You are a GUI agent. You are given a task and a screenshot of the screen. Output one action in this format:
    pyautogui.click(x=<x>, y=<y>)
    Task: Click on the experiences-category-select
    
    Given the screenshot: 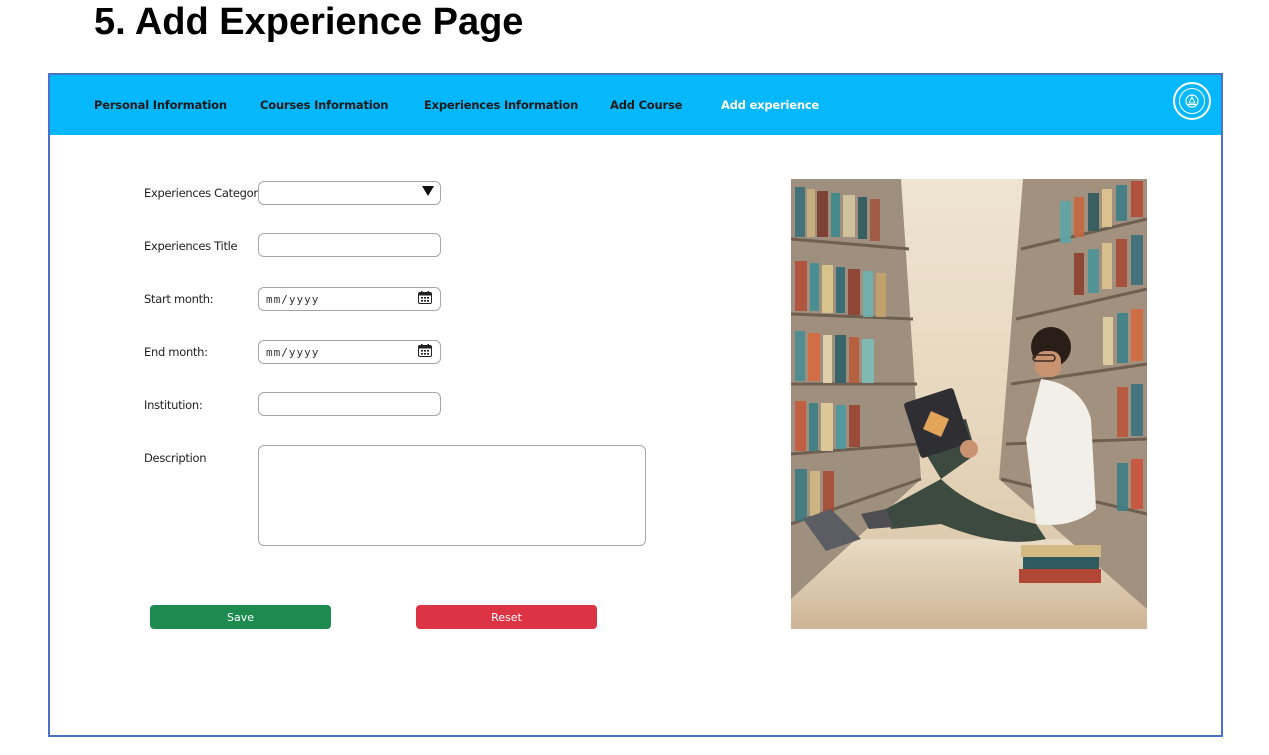 What is the action you would take?
    pyautogui.click(x=349, y=193)
    